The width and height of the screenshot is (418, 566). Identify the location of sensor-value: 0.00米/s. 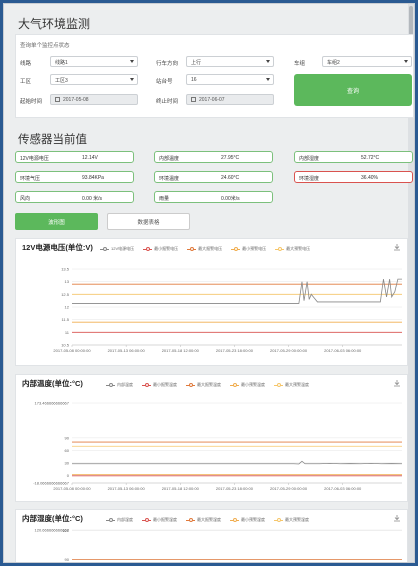
(230, 199).